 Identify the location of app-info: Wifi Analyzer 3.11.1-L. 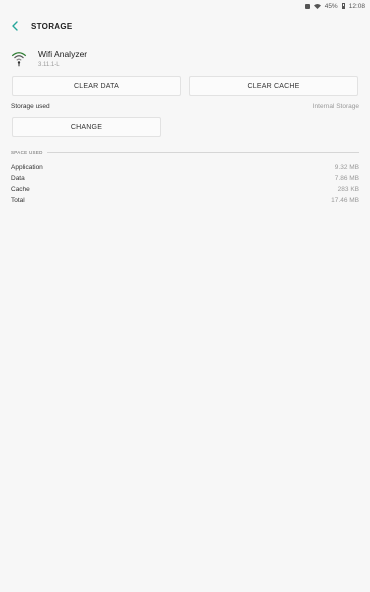
(110, 58).